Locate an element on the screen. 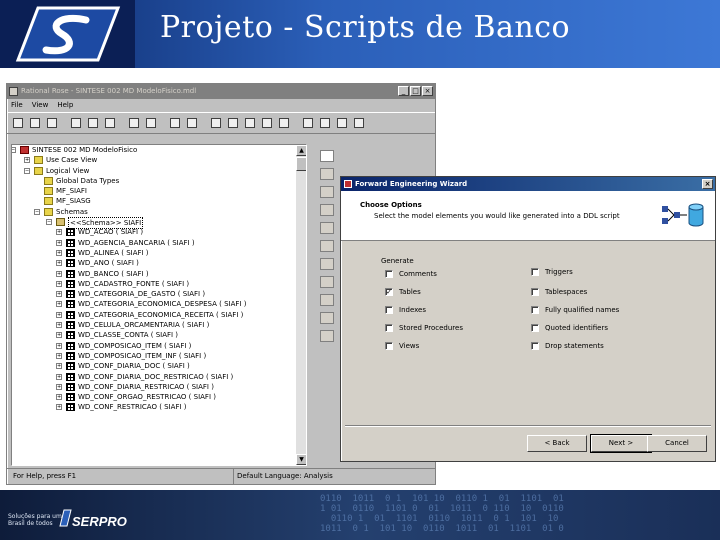 This screenshot has width=720, height=540. option-tables: ✓ Tables is located at coordinates (403, 292).